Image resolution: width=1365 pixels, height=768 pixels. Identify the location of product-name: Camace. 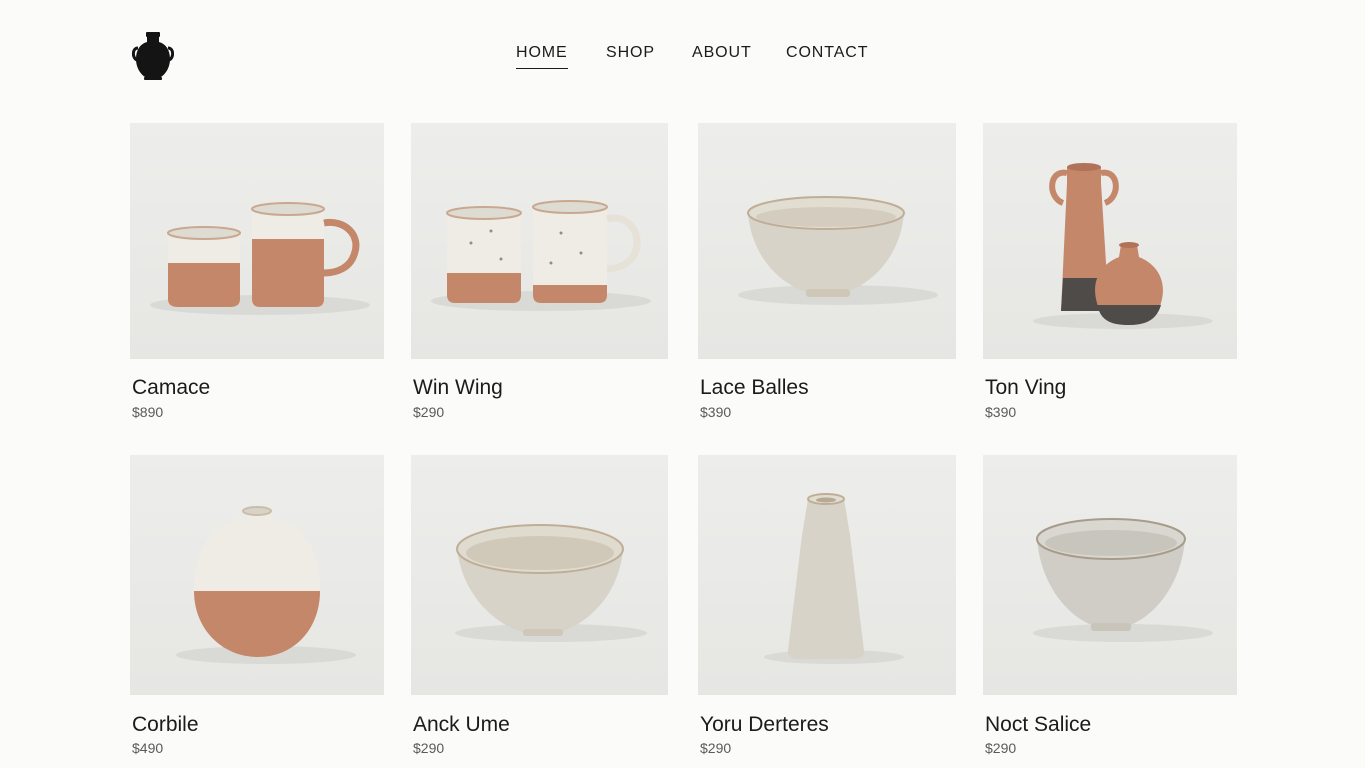
(171, 388).